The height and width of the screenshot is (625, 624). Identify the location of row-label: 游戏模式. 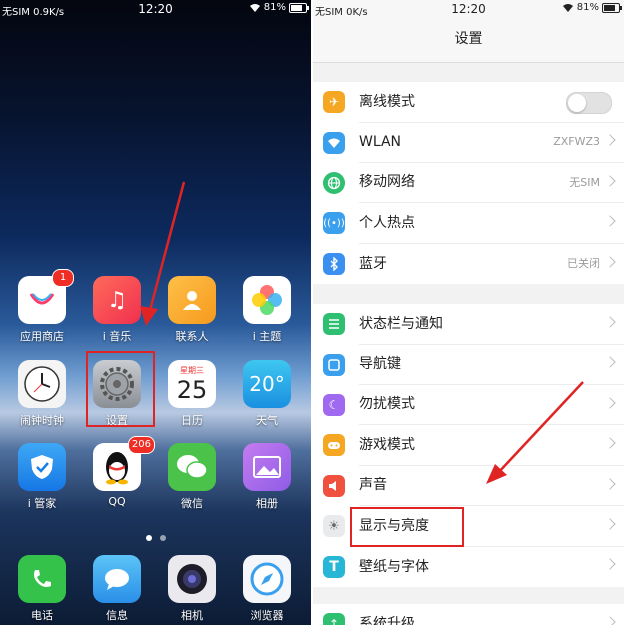
(491, 445).